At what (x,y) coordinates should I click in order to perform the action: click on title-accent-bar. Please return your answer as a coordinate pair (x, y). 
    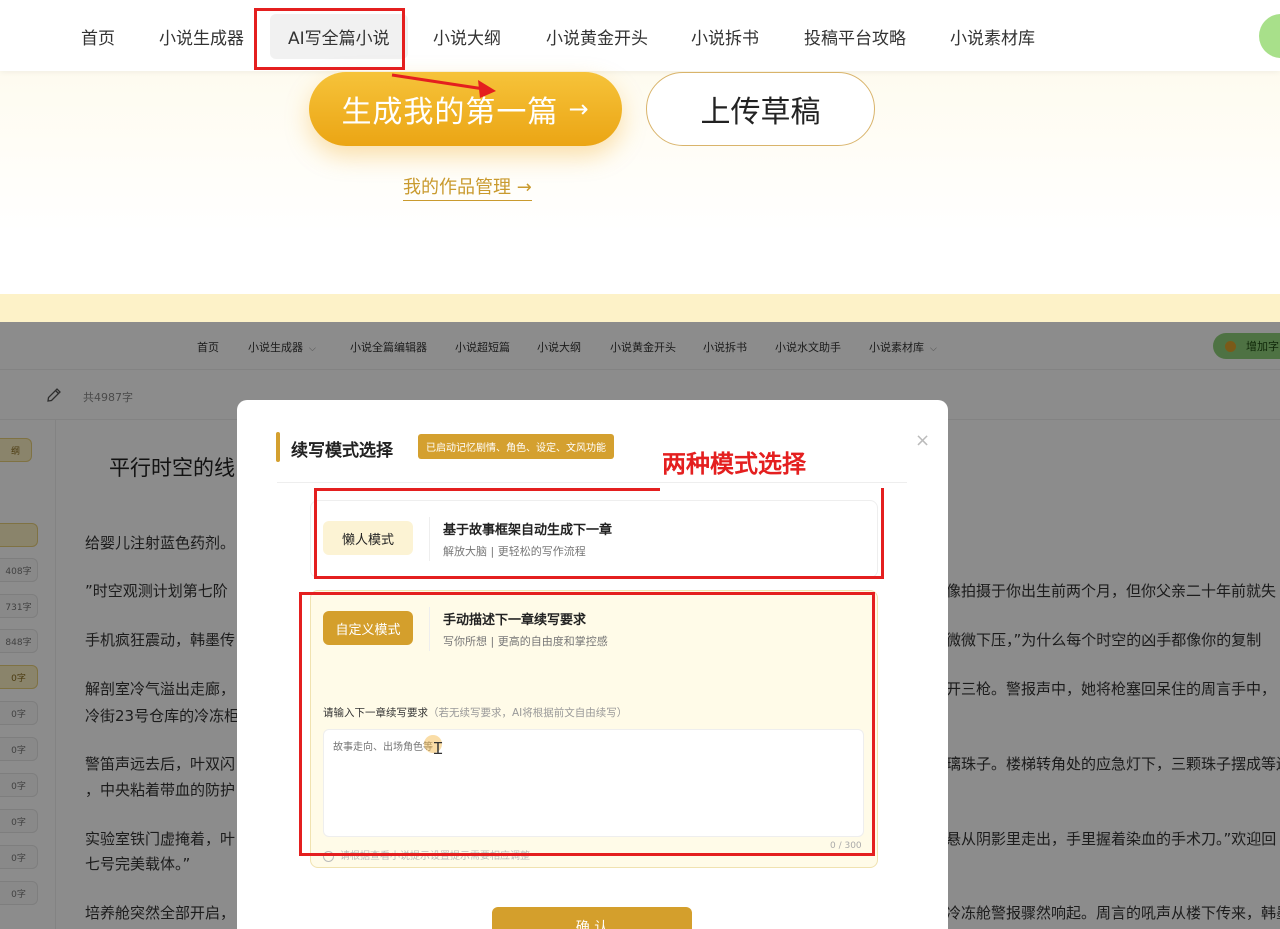
    Looking at the image, I should click on (278, 447).